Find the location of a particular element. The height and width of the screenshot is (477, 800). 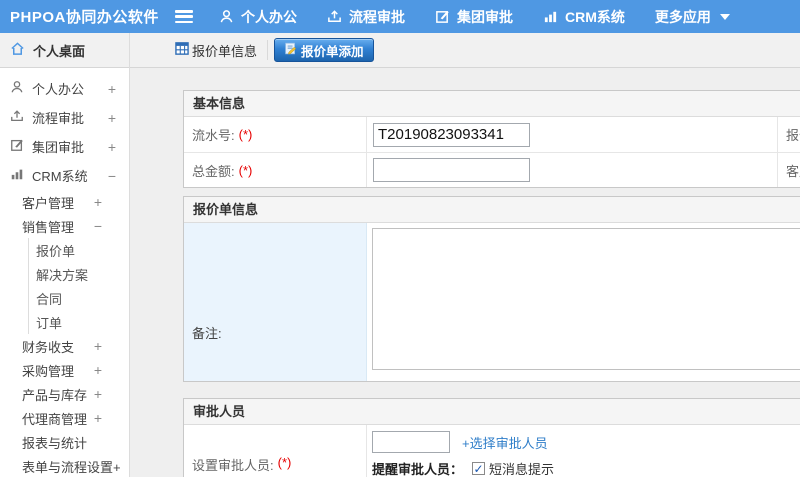

sidebar-item-label: 财务收支 is located at coordinates (48, 347).